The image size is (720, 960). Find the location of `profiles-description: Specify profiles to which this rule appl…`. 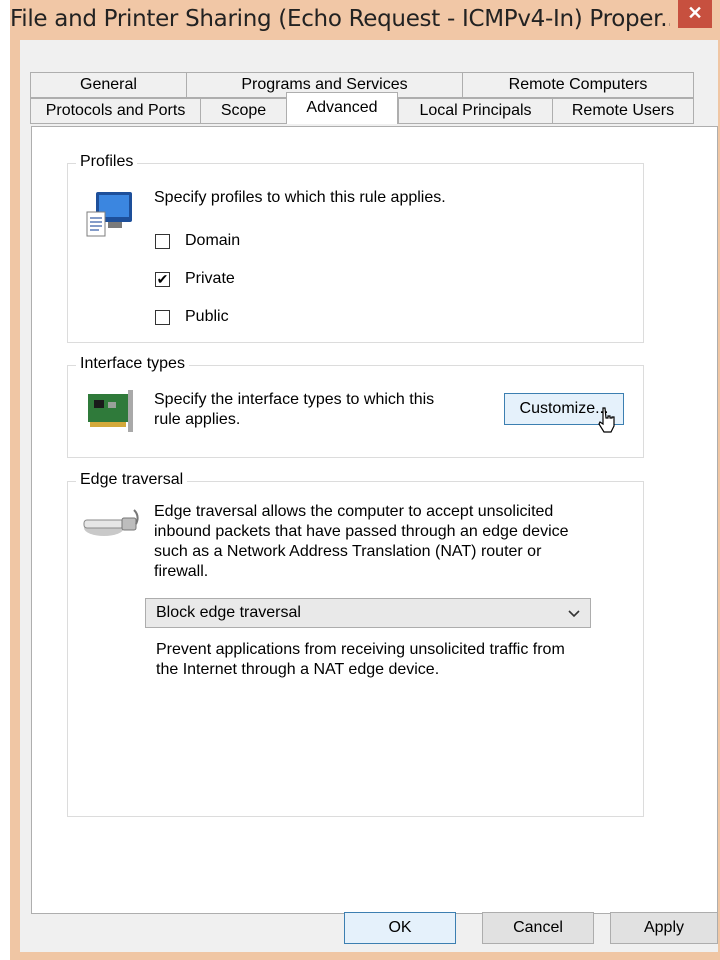

profiles-description: Specify profiles to which this rule appl… is located at coordinates (300, 197).